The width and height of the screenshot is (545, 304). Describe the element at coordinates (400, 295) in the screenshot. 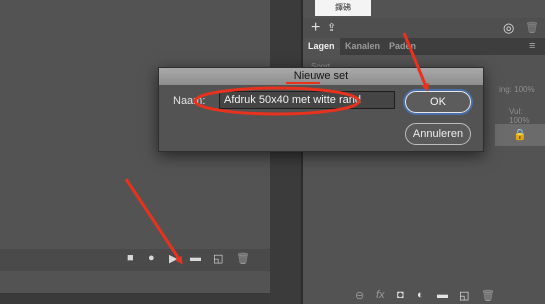

I see `mask-icon: ◘` at that location.